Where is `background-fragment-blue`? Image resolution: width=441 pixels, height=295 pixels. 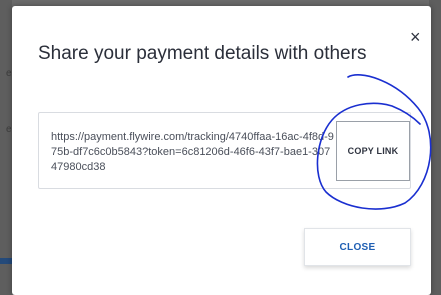 background-fragment-blue is located at coordinates (6, 261).